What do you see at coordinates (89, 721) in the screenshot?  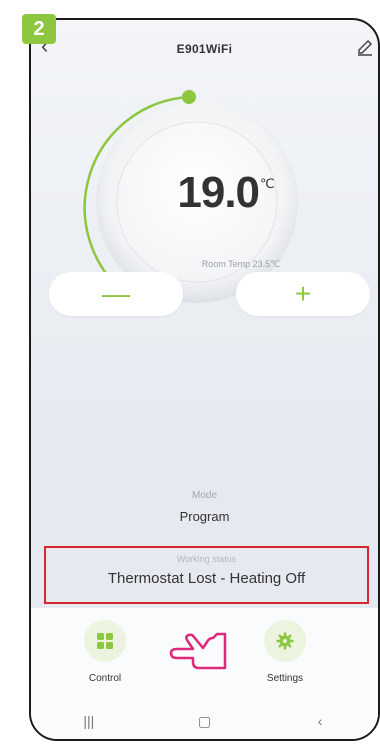 I see `recents-button: |||` at bounding box center [89, 721].